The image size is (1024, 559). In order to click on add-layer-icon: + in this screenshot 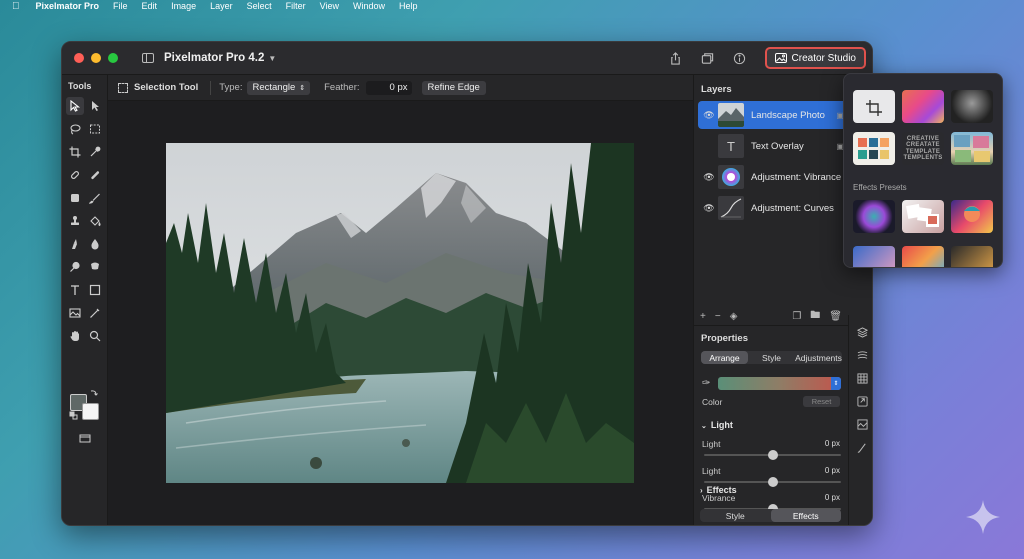, I will do `click(703, 316)`.